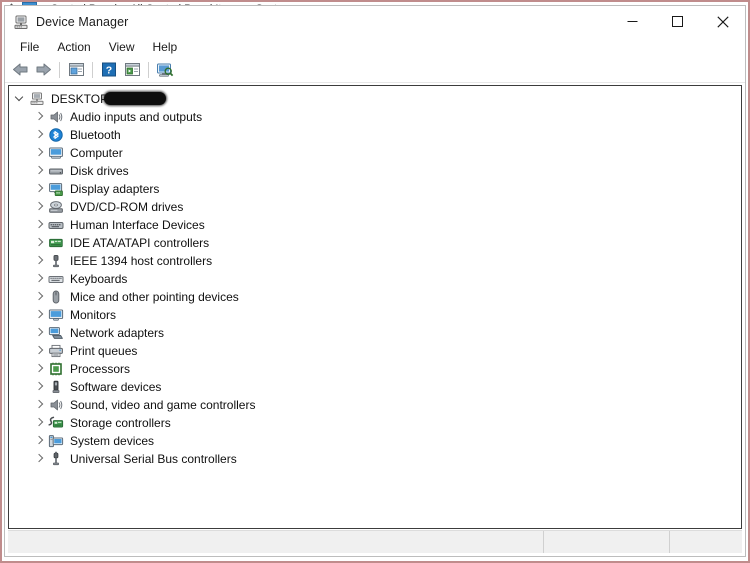  Describe the element at coordinates (56, 369) in the screenshot. I see `processor-icon` at that location.